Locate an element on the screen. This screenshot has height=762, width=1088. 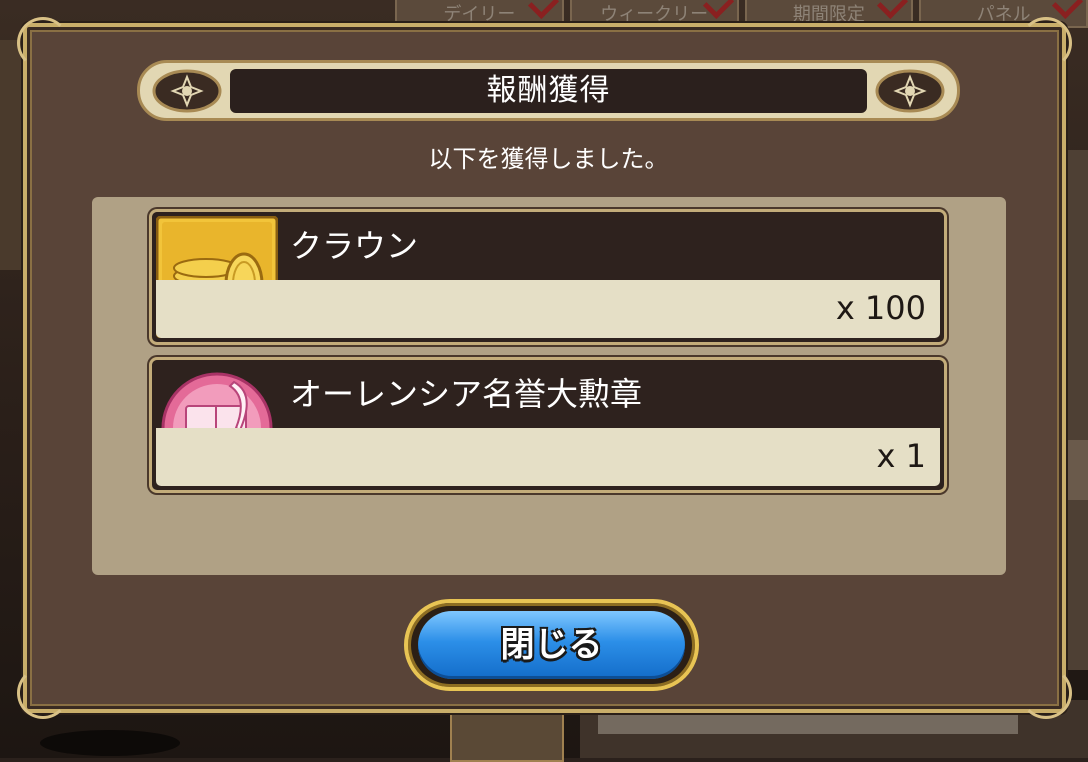
reward-name: クラウン is located at coordinates (354, 246).